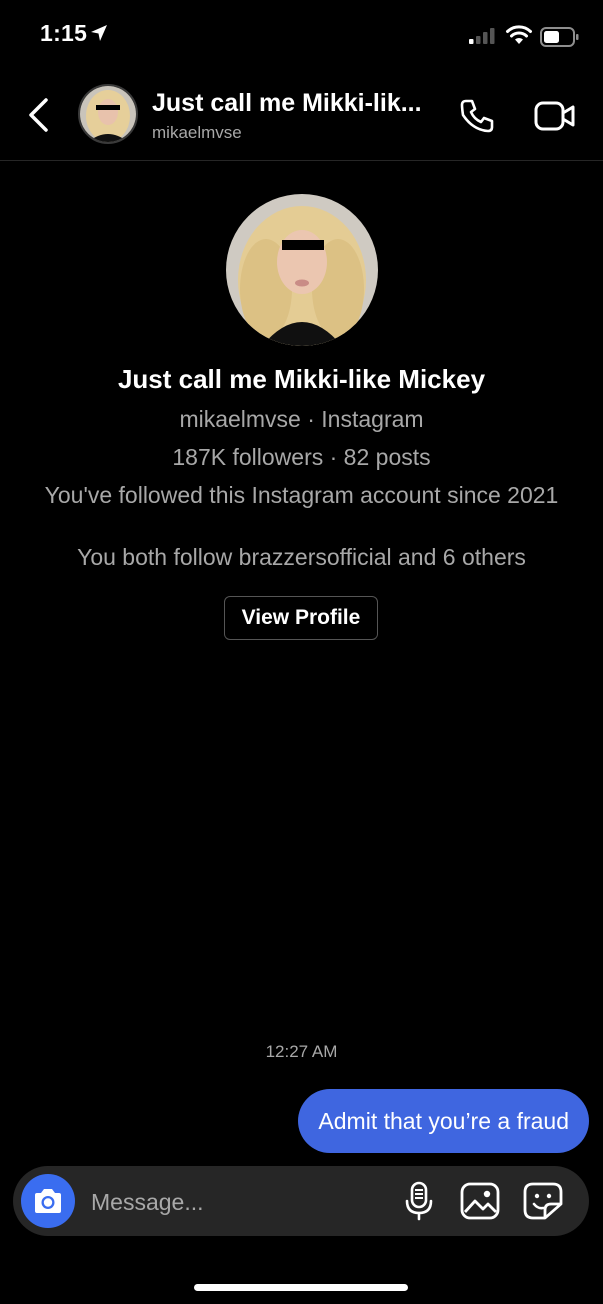 Image resolution: width=603 pixels, height=1304 pixels. What do you see at coordinates (555, 116) in the screenshot?
I see `video-camera-icon` at bounding box center [555, 116].